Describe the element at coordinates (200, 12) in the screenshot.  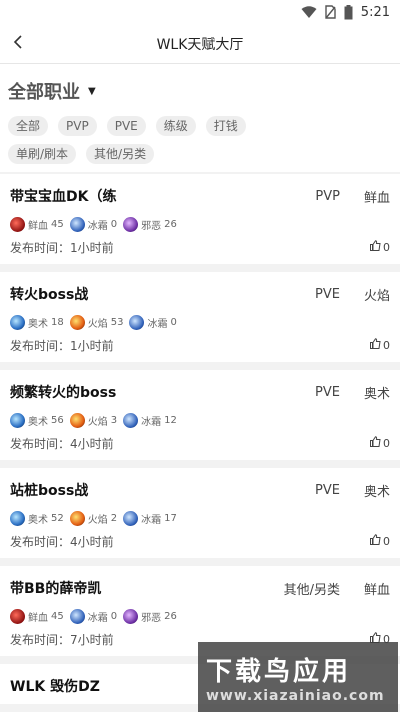
I see `status-bar: 5:21` at that location.